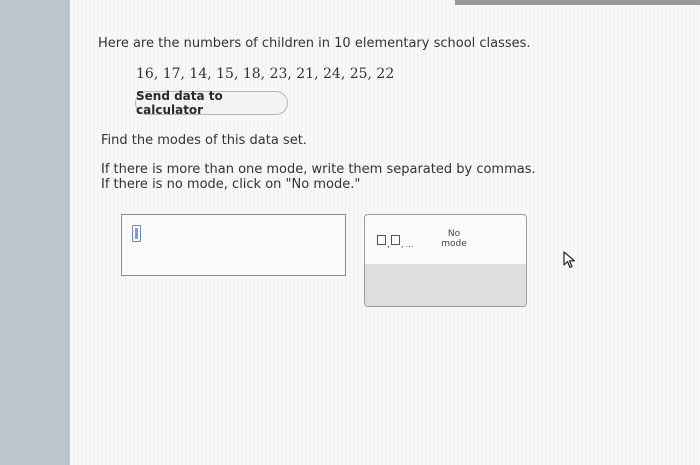  What do you see at coordinates (445, 285) in the screenshot?
I see `palette-action-row: × ↻` at bounding box center [445, 285].